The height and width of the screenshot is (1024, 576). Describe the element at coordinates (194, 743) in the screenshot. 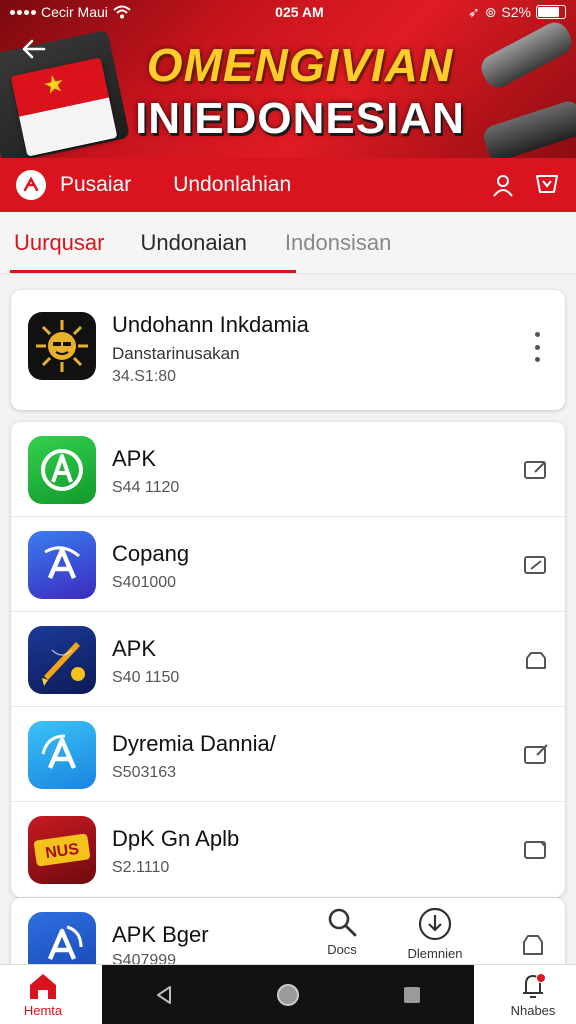

I see `list-item-name: Dyremia Dannia/` at that location.